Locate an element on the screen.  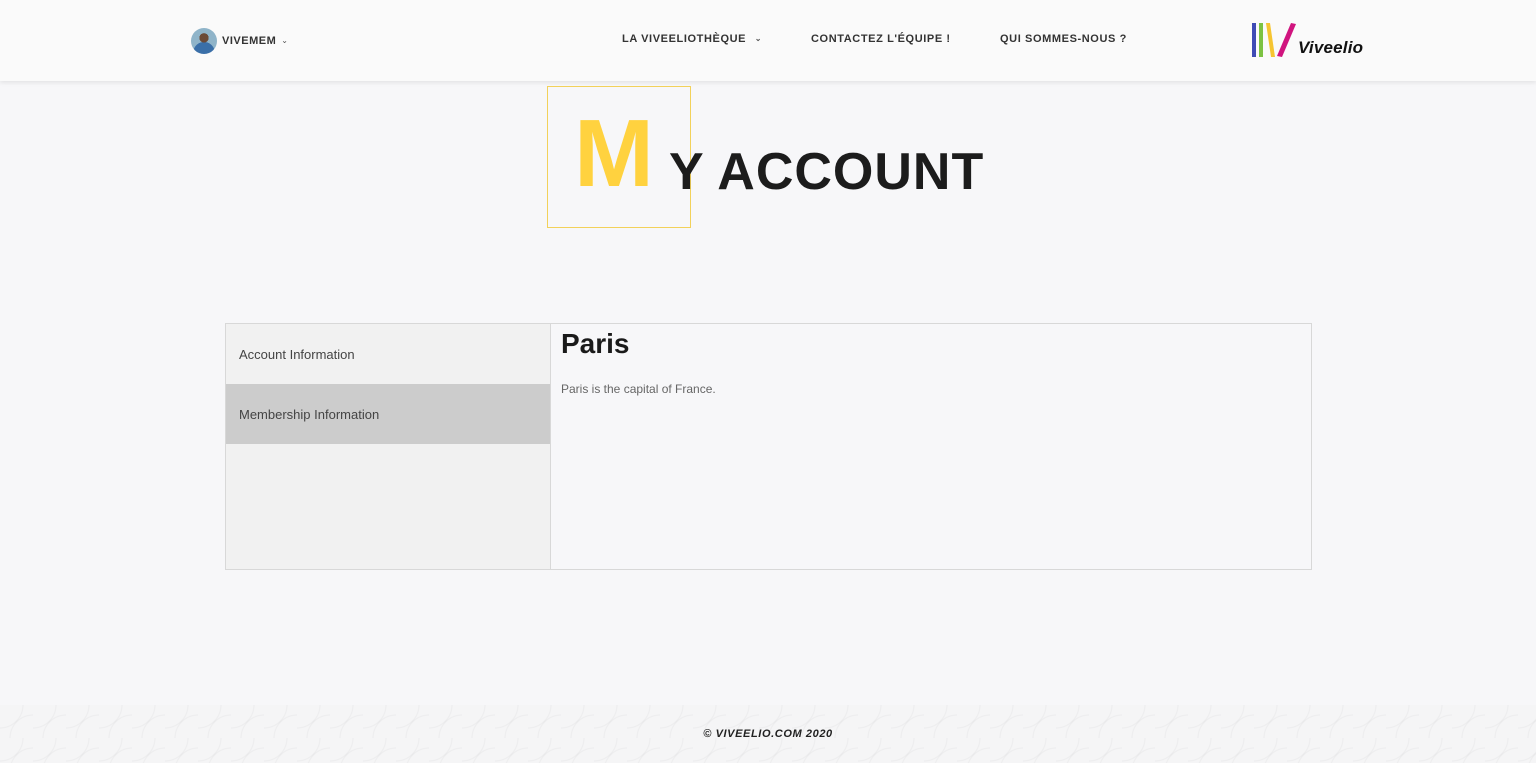
content-heading: Paris is located at coordinates (595, 343).